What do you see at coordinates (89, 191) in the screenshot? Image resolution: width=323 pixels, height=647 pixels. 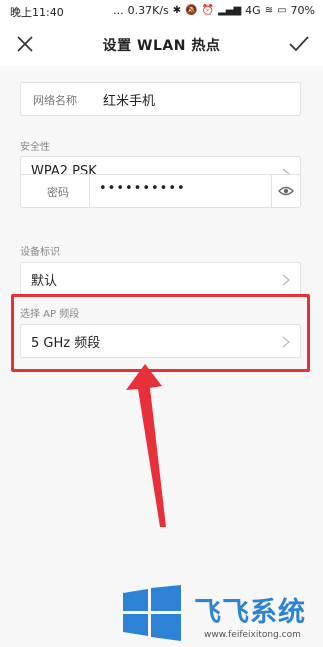 I see `password-divider-left` at bounding box center [89, 191].